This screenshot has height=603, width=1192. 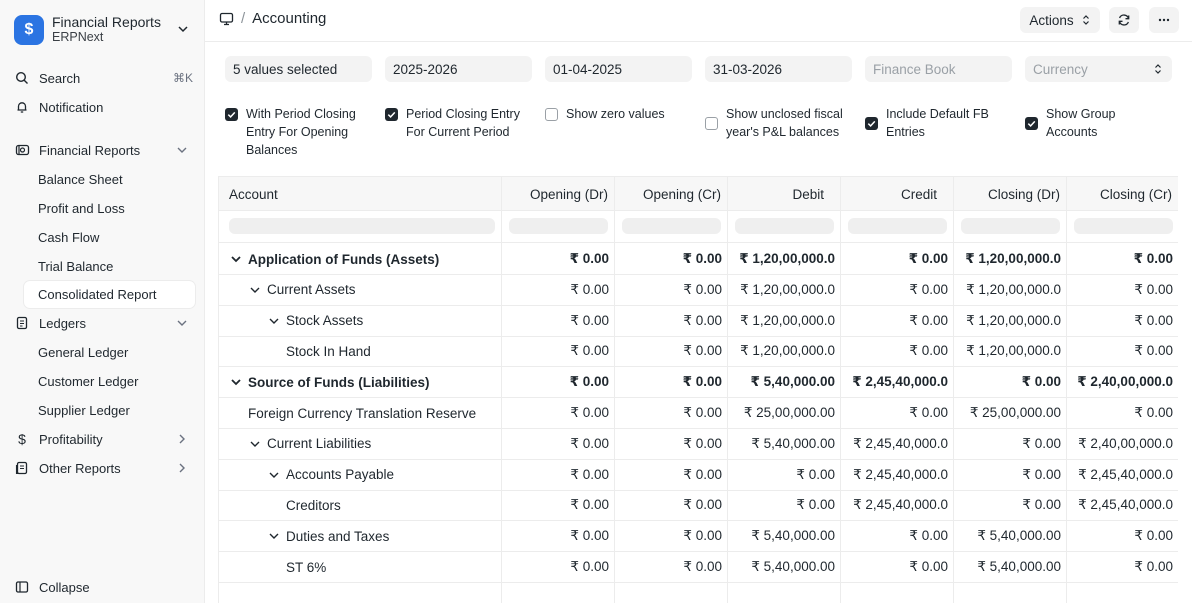 What do you see at coordinates (1060, 20) in the screenshot?
I see `actions-button: Actions` at bounding box center [1060, 20].